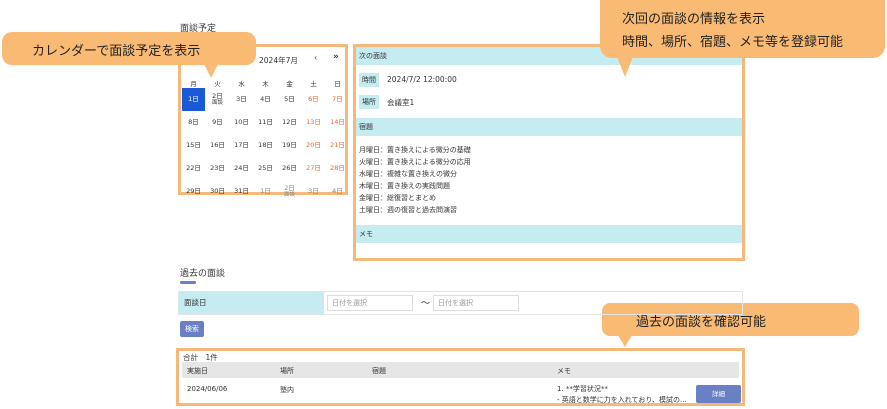 The height and width of the screenshot is (409, 887). What do you see at coordinates (265, 84) in the screenshot?
I see `weekday-header: 木` at bounding box center [265, 84].